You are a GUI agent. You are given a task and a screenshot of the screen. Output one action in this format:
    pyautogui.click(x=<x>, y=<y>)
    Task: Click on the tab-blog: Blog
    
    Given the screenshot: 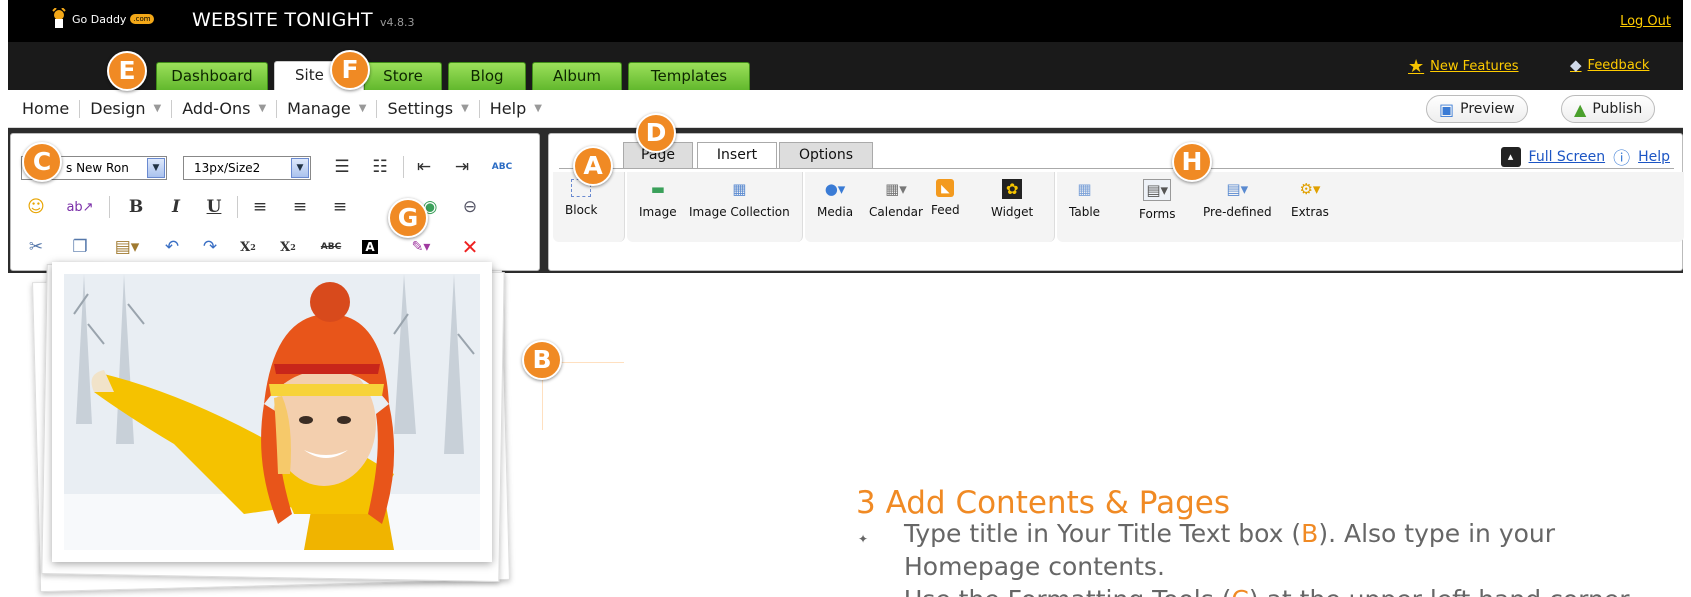 What is the action you would take?
    pyautogui.click(x=487, y=76)
    